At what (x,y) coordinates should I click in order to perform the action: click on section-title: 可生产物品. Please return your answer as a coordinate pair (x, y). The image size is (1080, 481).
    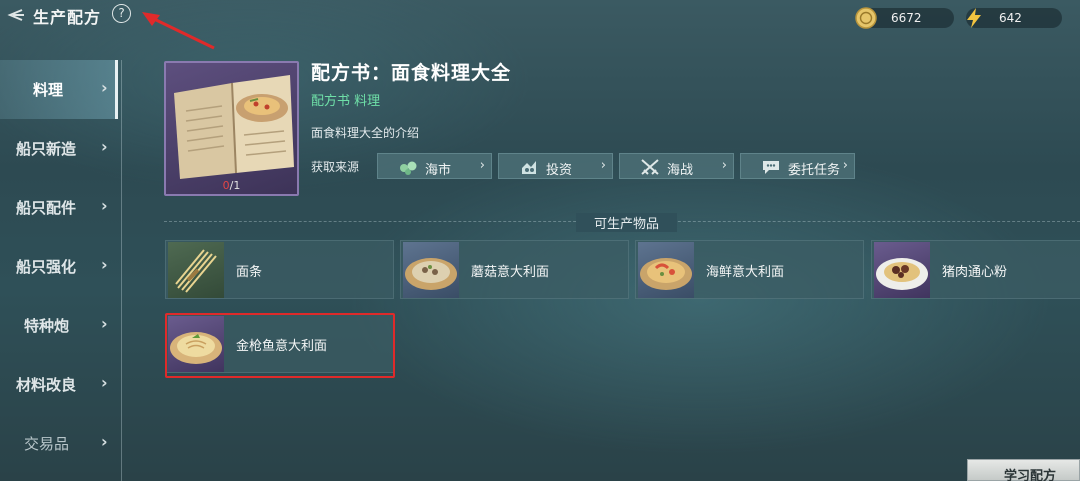
    Looking at the image, I should click on (627, 222).